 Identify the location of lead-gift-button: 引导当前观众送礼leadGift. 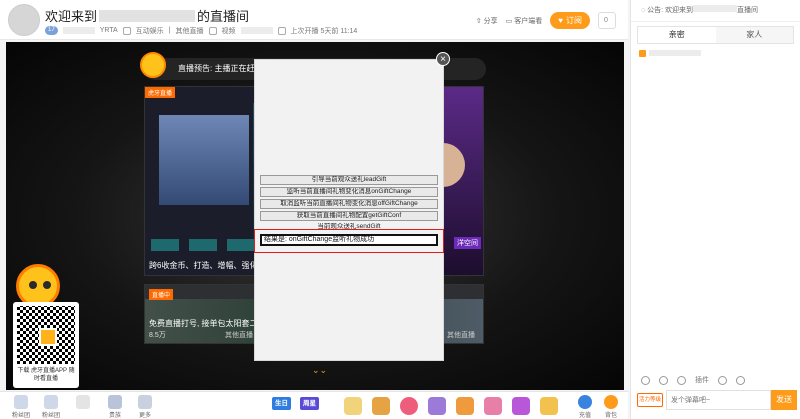
(349, 180).